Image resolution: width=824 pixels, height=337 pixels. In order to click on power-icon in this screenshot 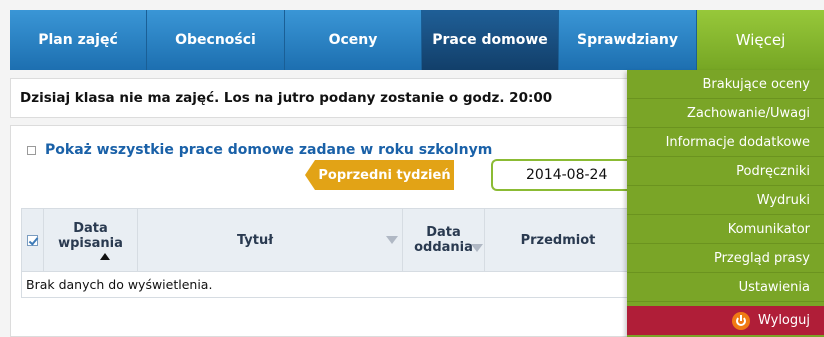, I will do `click(741, 320)`.